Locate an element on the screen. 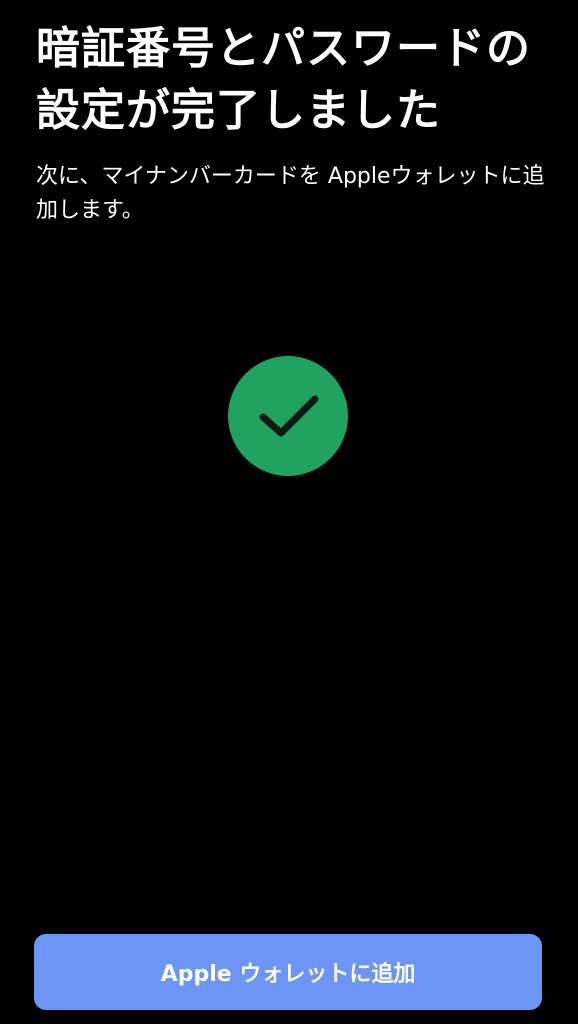 The height and width of the screenshot is (1024, 578). page-title: 暗証番号とパスワードの設定が完了しました is located at coordinates (283, 79).